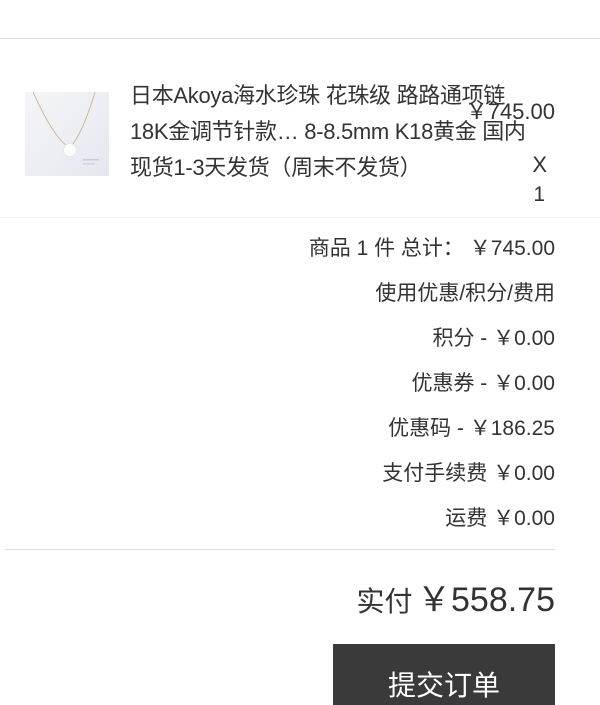 This screenshot has height=705, width=600. Describe the element at coordinates (384, 601) in the screenshot. I see `amount-due-label: 实付` at that location.